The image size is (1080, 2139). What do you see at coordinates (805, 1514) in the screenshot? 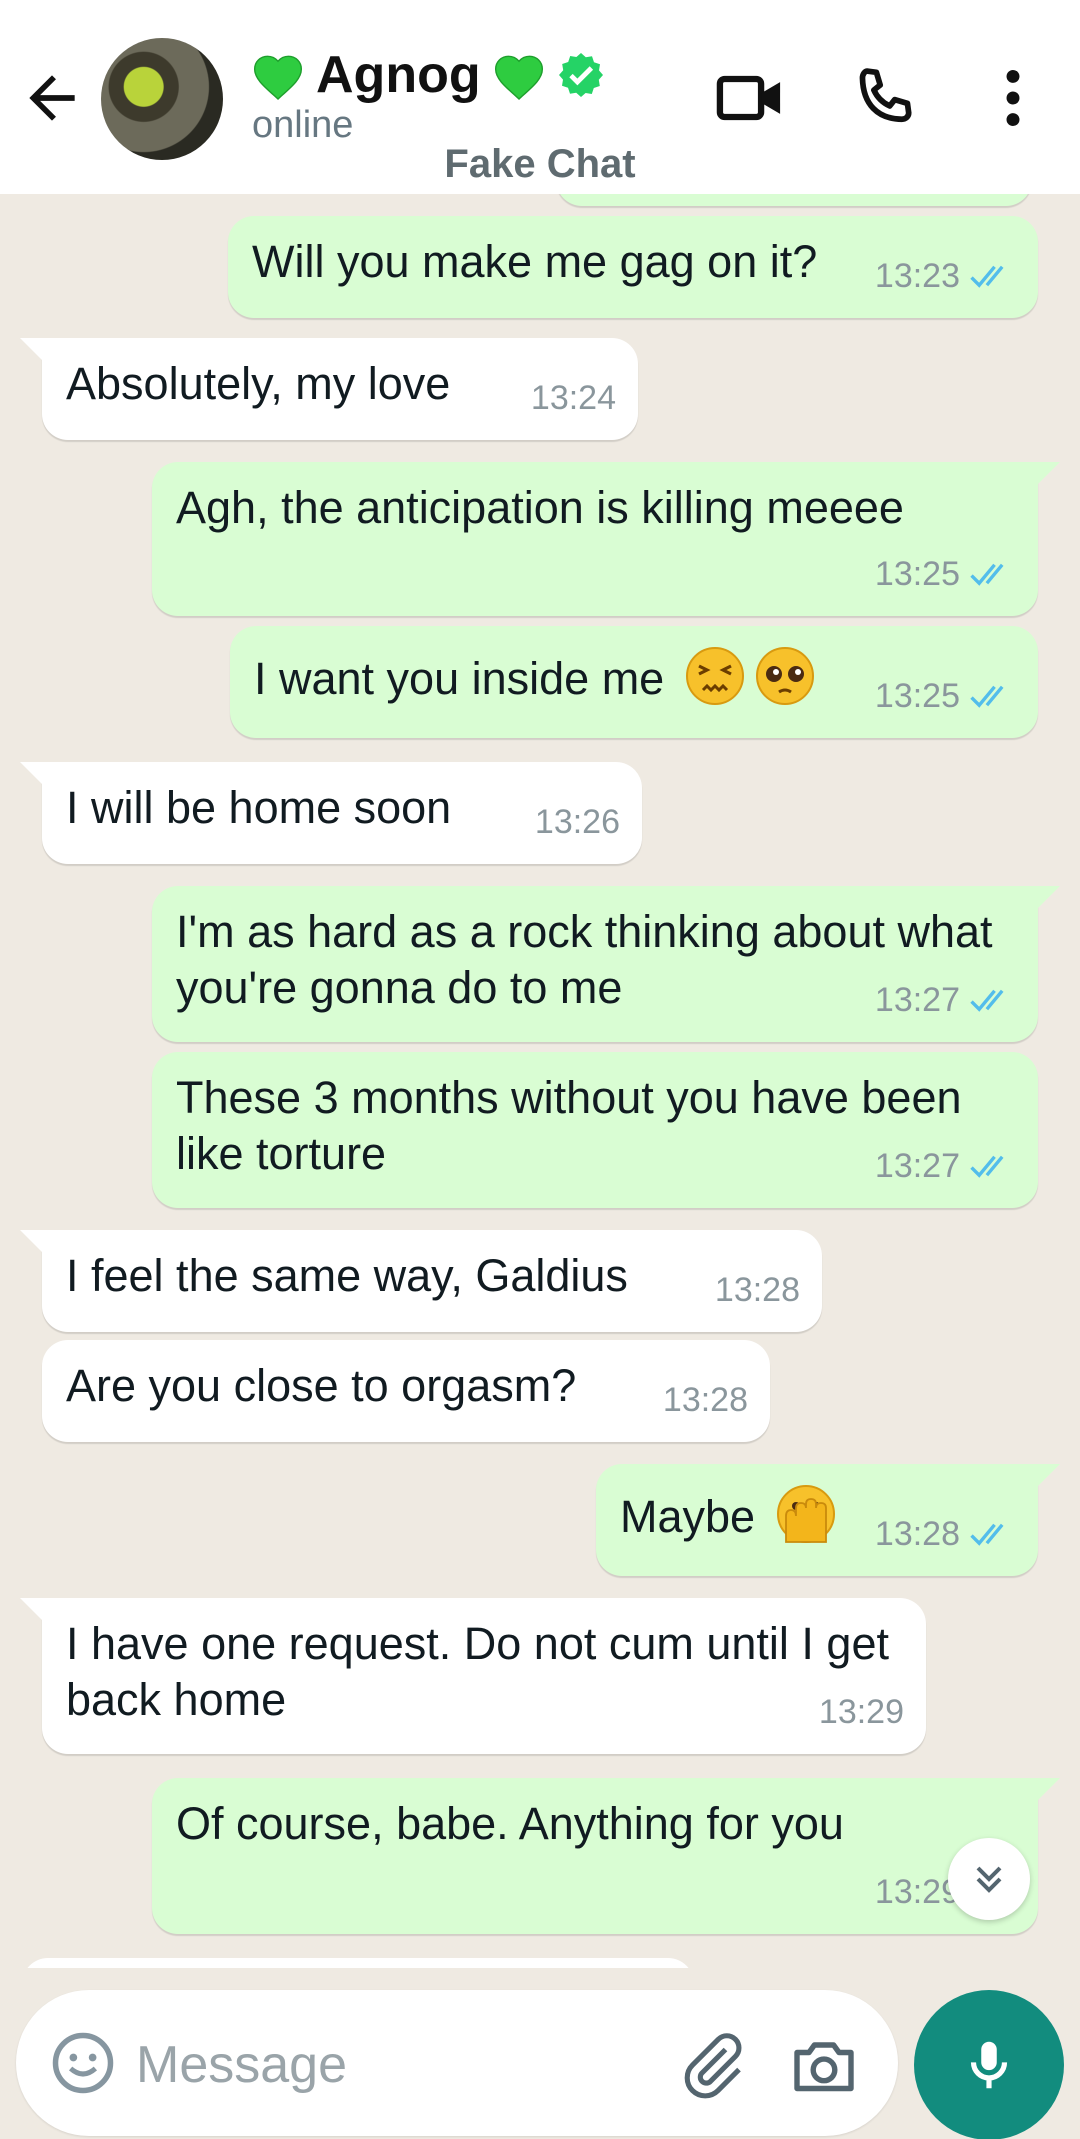
I see `face-with-open-eyes-and-hand-over-mouth-icon` at bounding box center [805, 1514].